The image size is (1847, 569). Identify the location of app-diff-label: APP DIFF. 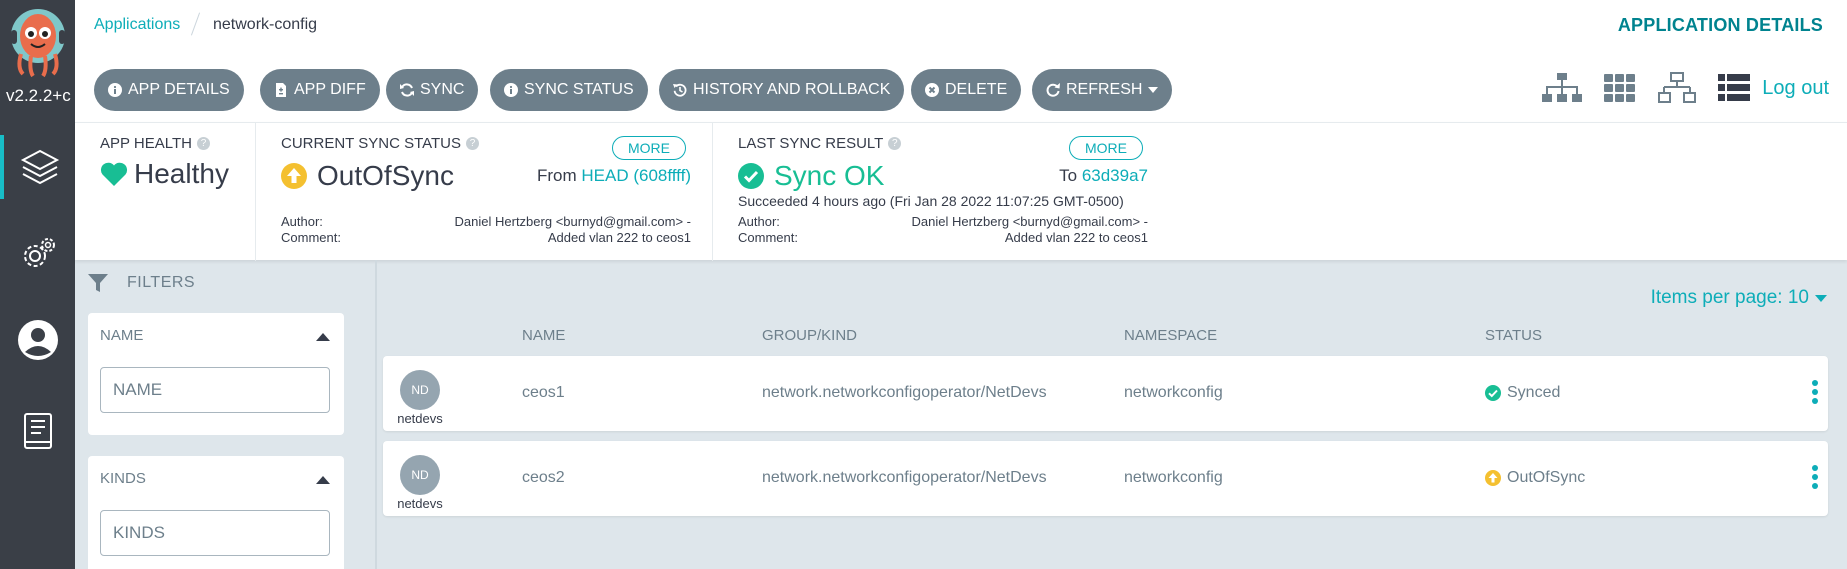
(330, 89).